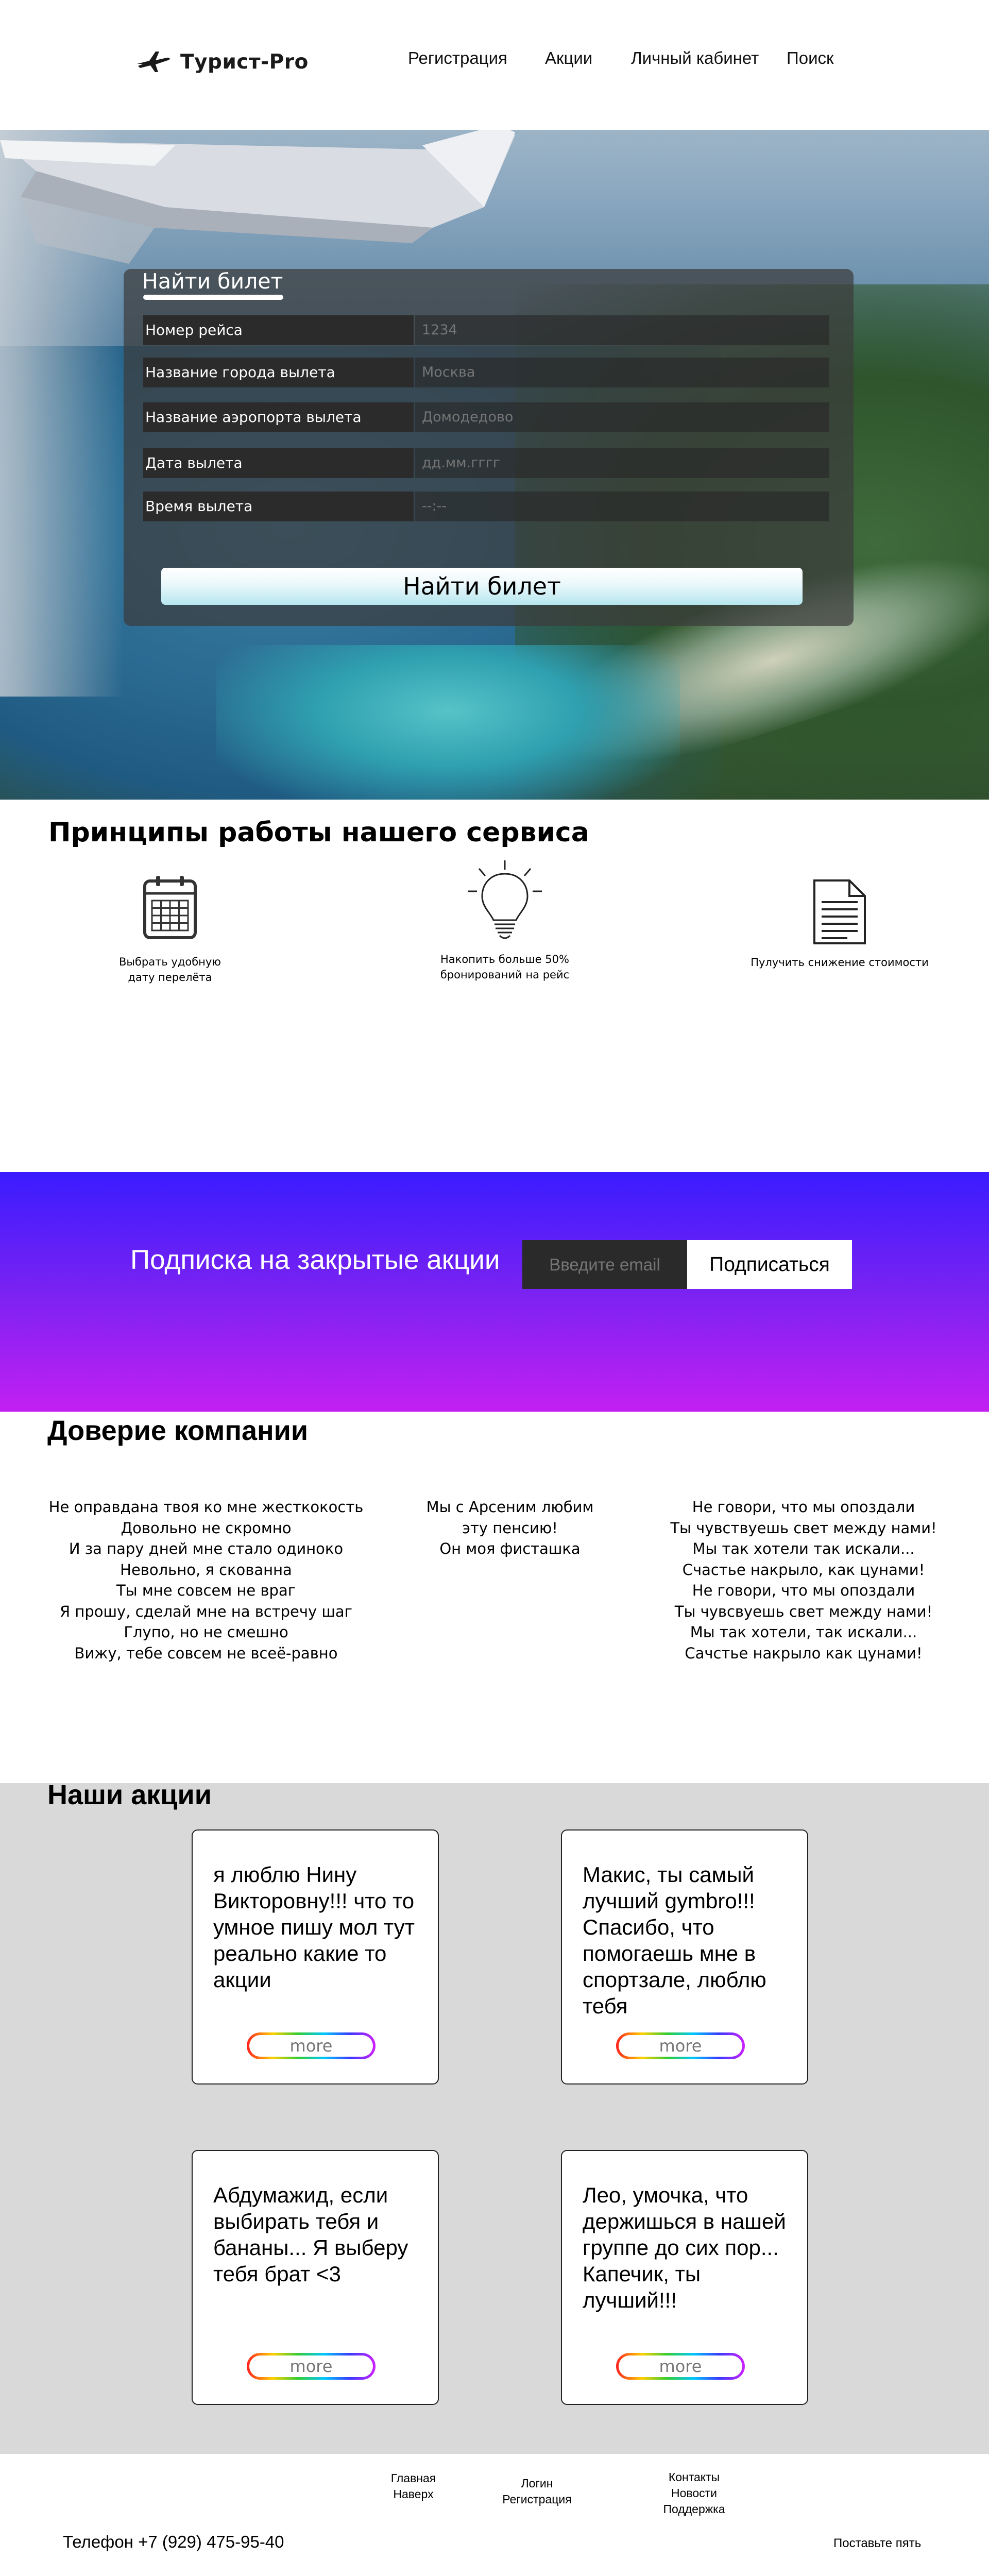 Image resolution: width=989 pixels, height=2576 pixels. Describe the element at coordinates (510, 1507) in the screenshot. I see `trust-line: Мы с Арсеним любим` at that location.